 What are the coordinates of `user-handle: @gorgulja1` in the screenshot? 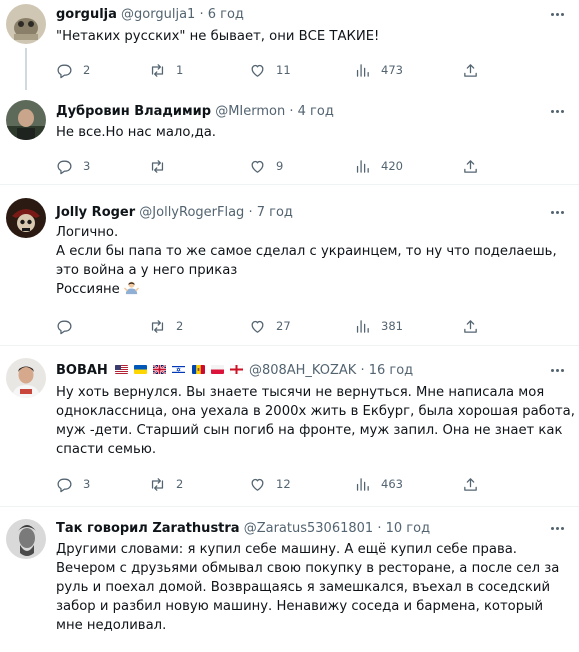 It's located at (158, 14).